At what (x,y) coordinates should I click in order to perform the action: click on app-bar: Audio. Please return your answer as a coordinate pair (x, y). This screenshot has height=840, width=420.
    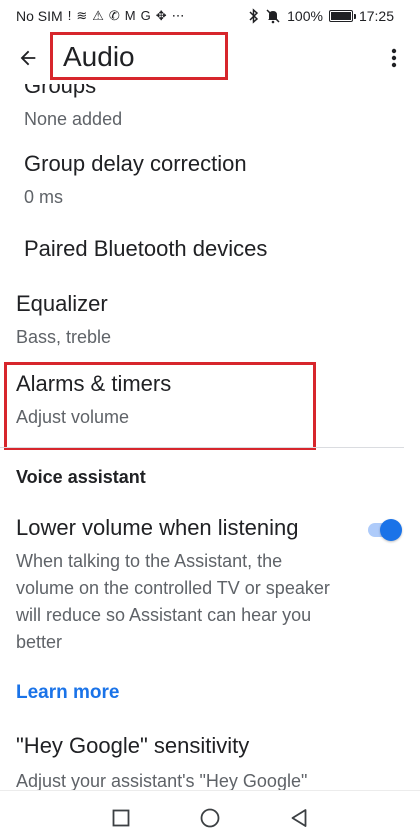
    Looking at the image, I should click on (210, 58).